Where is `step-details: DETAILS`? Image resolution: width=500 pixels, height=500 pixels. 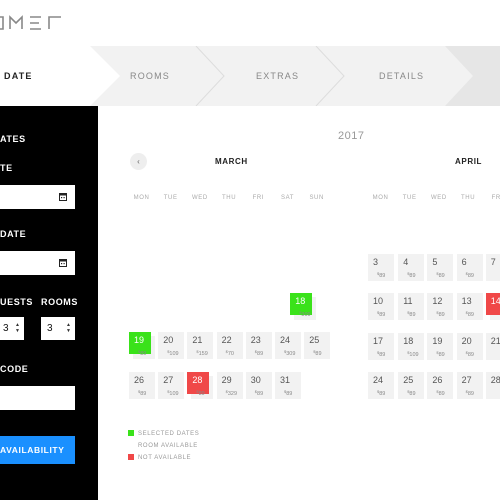 step-details: DETAILS is located at coordinates (401, 76).